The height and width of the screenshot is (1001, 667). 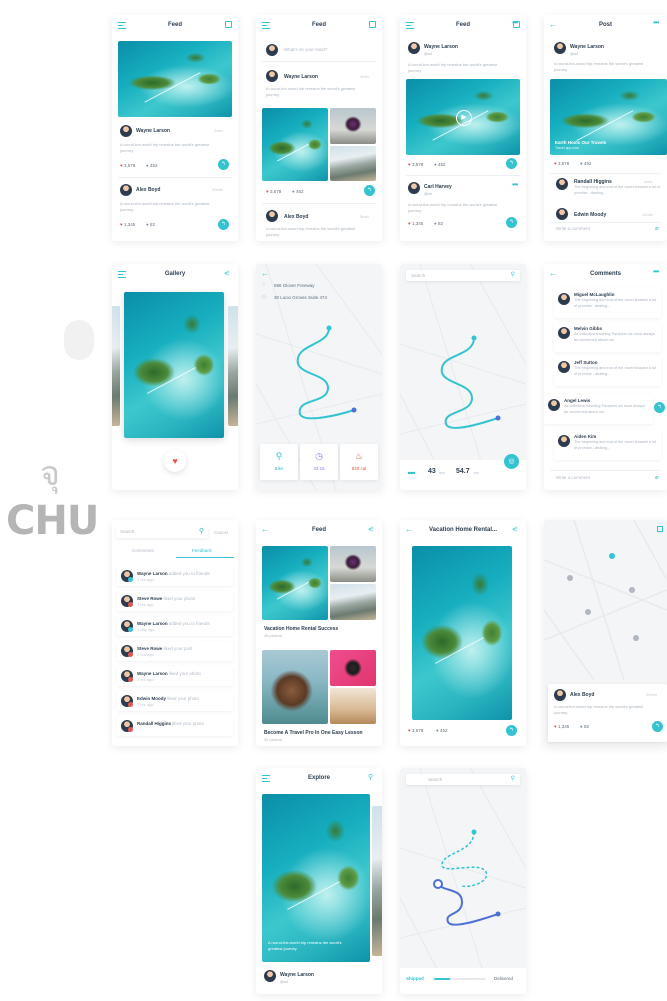 What do you see at coordinates (221, 532) in the screenshot?
I see `cancel-button: Cancel` at bounding box center [221, 532].